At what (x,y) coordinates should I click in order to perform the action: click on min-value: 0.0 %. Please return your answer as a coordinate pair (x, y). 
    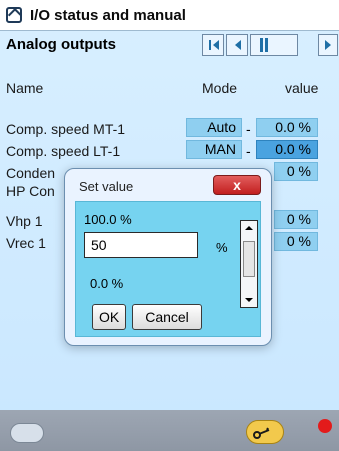
    Looking at the image, I should click on (107, 283).